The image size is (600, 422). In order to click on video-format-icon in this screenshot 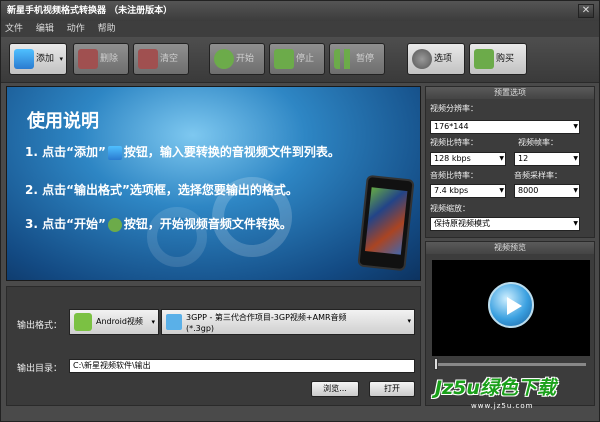, I will do `click(174, 322)`.